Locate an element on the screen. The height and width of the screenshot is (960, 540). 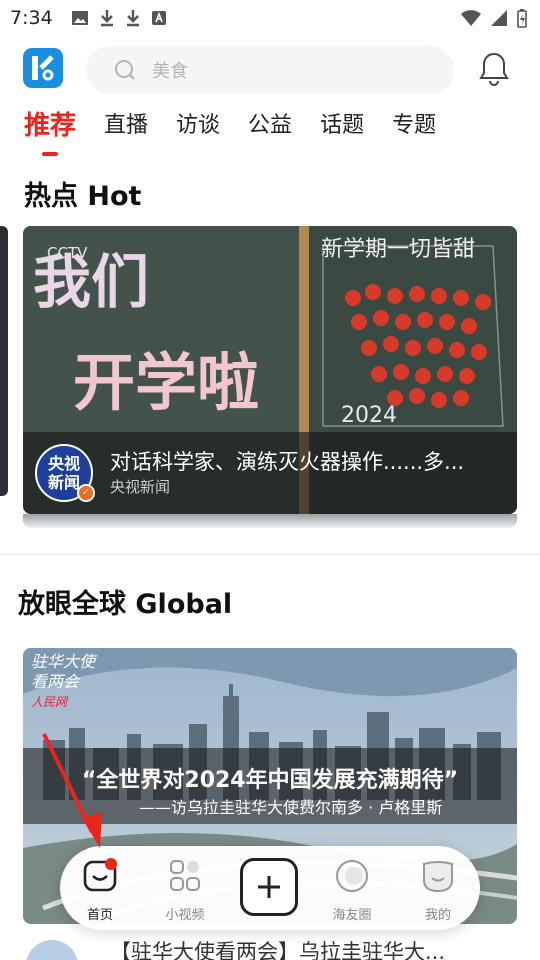
status-time: 7:34 is located at coordinates (31, 18).